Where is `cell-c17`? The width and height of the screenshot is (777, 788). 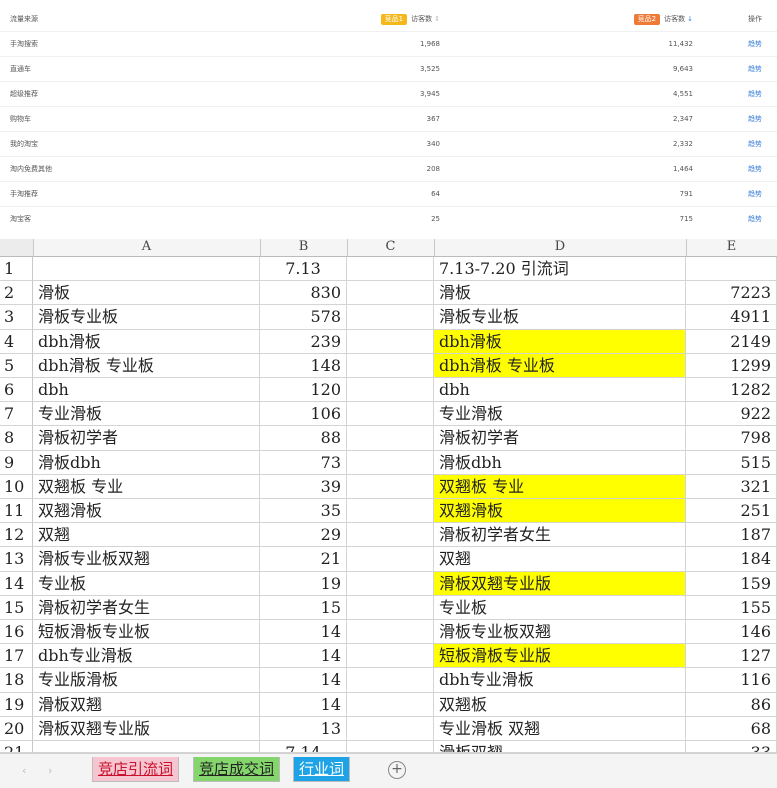
cell-c17 is located at coordinates (390, 656).